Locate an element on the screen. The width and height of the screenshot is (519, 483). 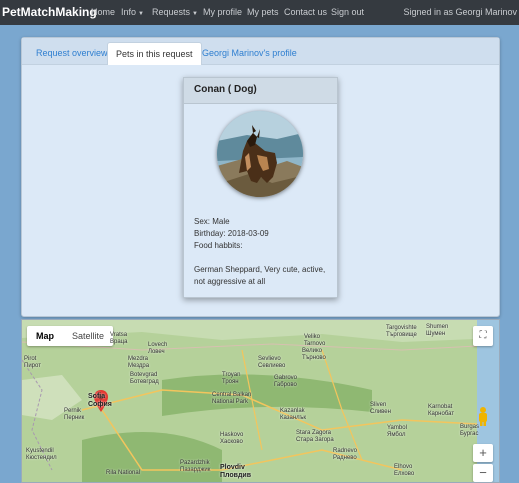
pet-title: Conan ( Dog) is located at coordinates (225, 89).